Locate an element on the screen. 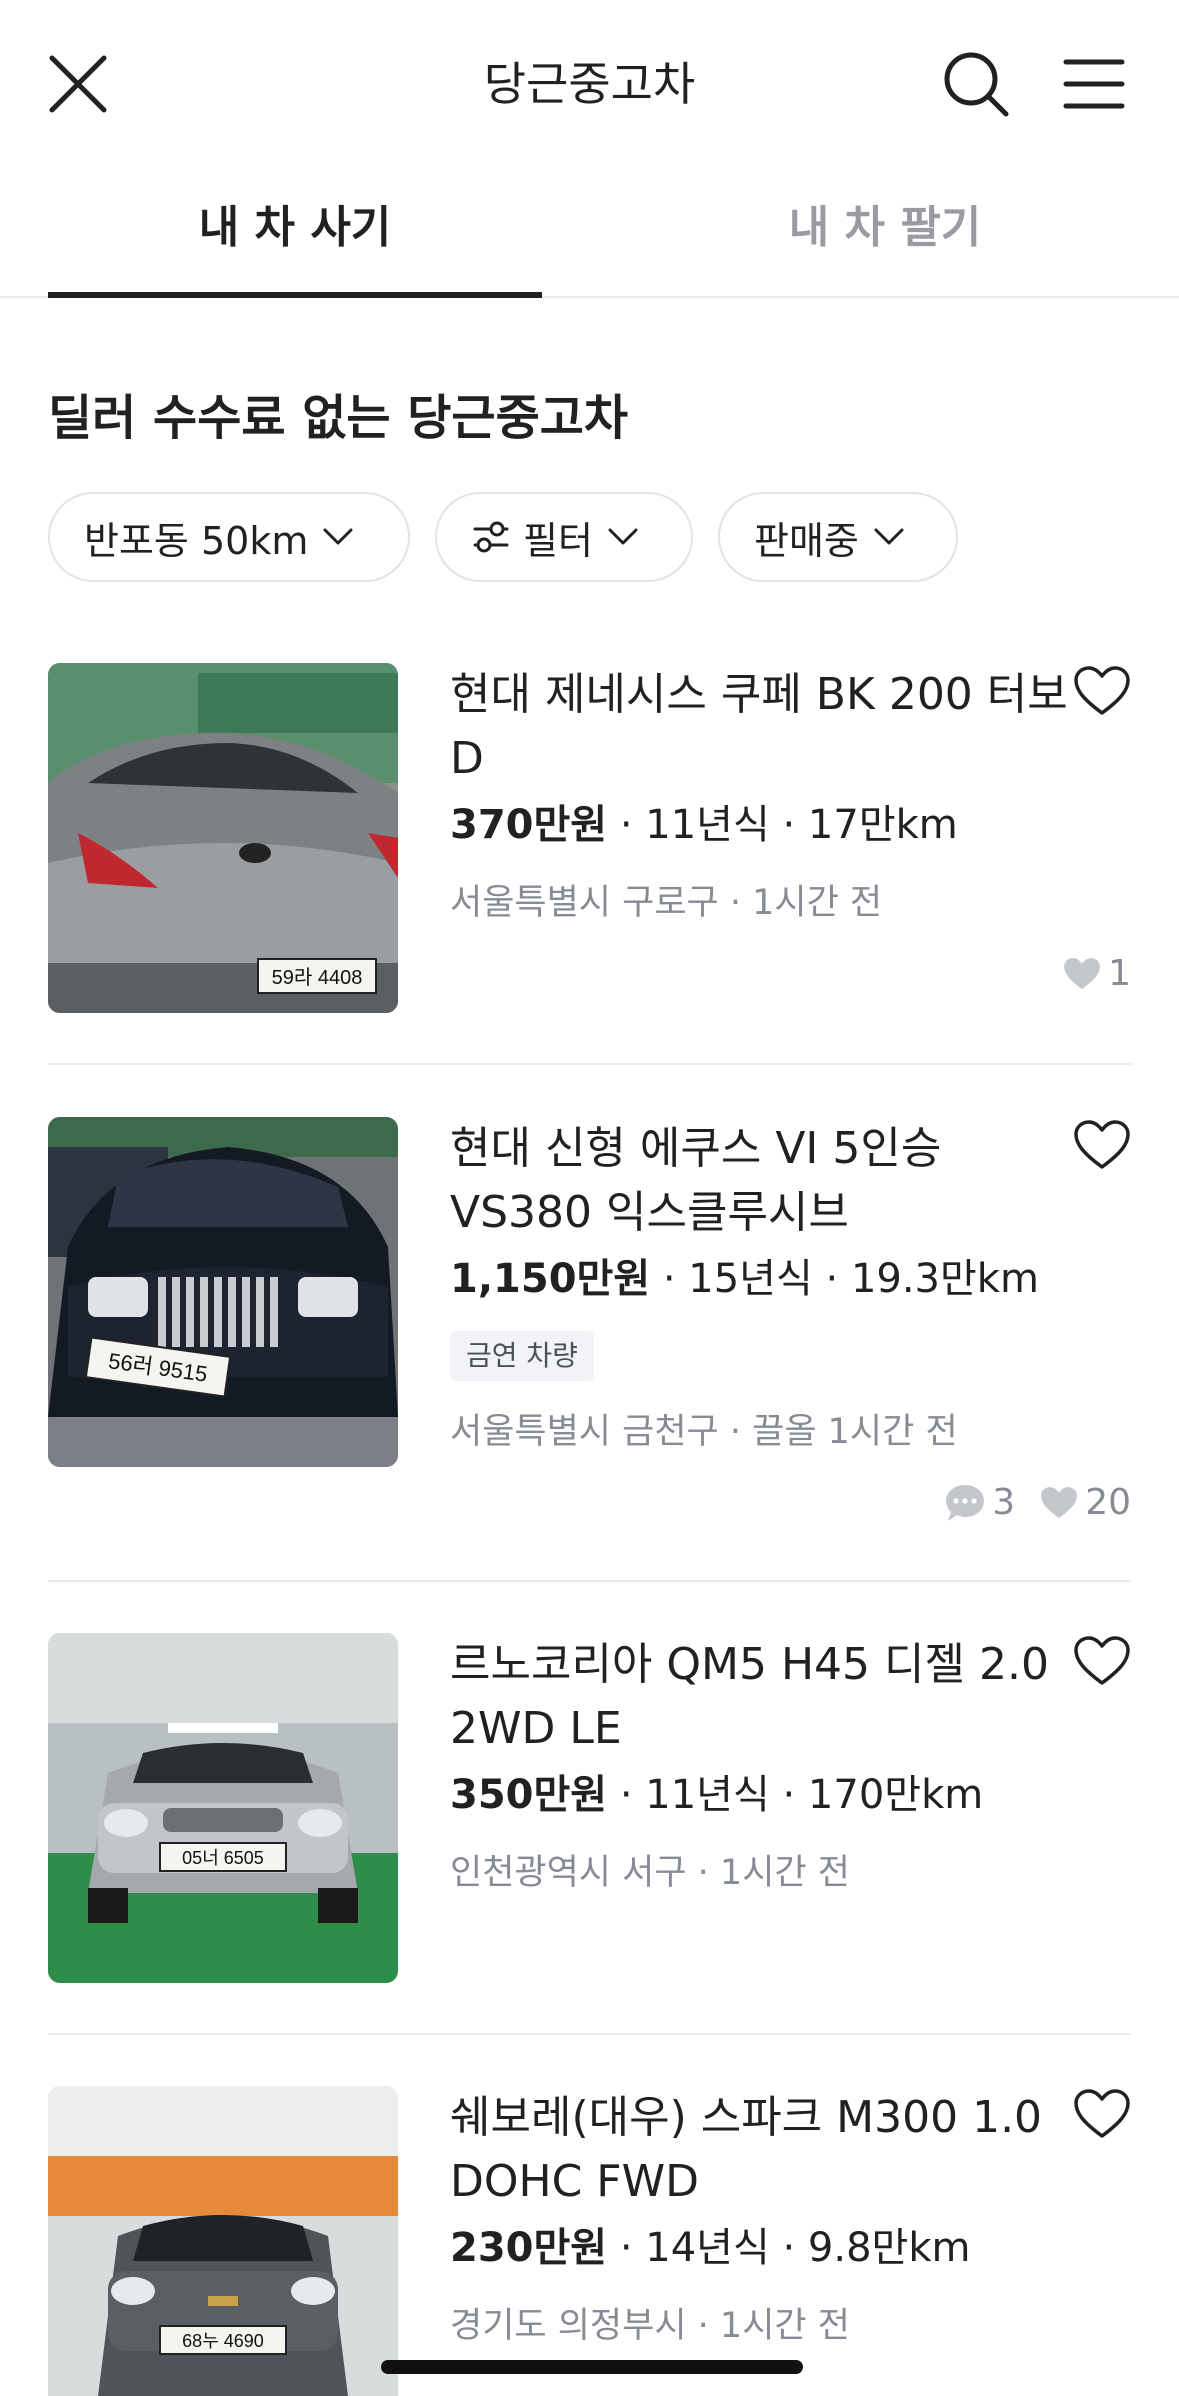  model-year: 14년식 is located at coordinates (707, 2248).